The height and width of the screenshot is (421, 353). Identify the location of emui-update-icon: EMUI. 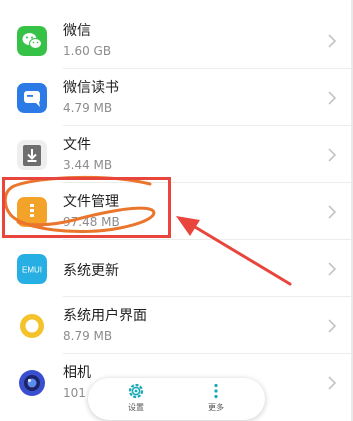
(32, 269).